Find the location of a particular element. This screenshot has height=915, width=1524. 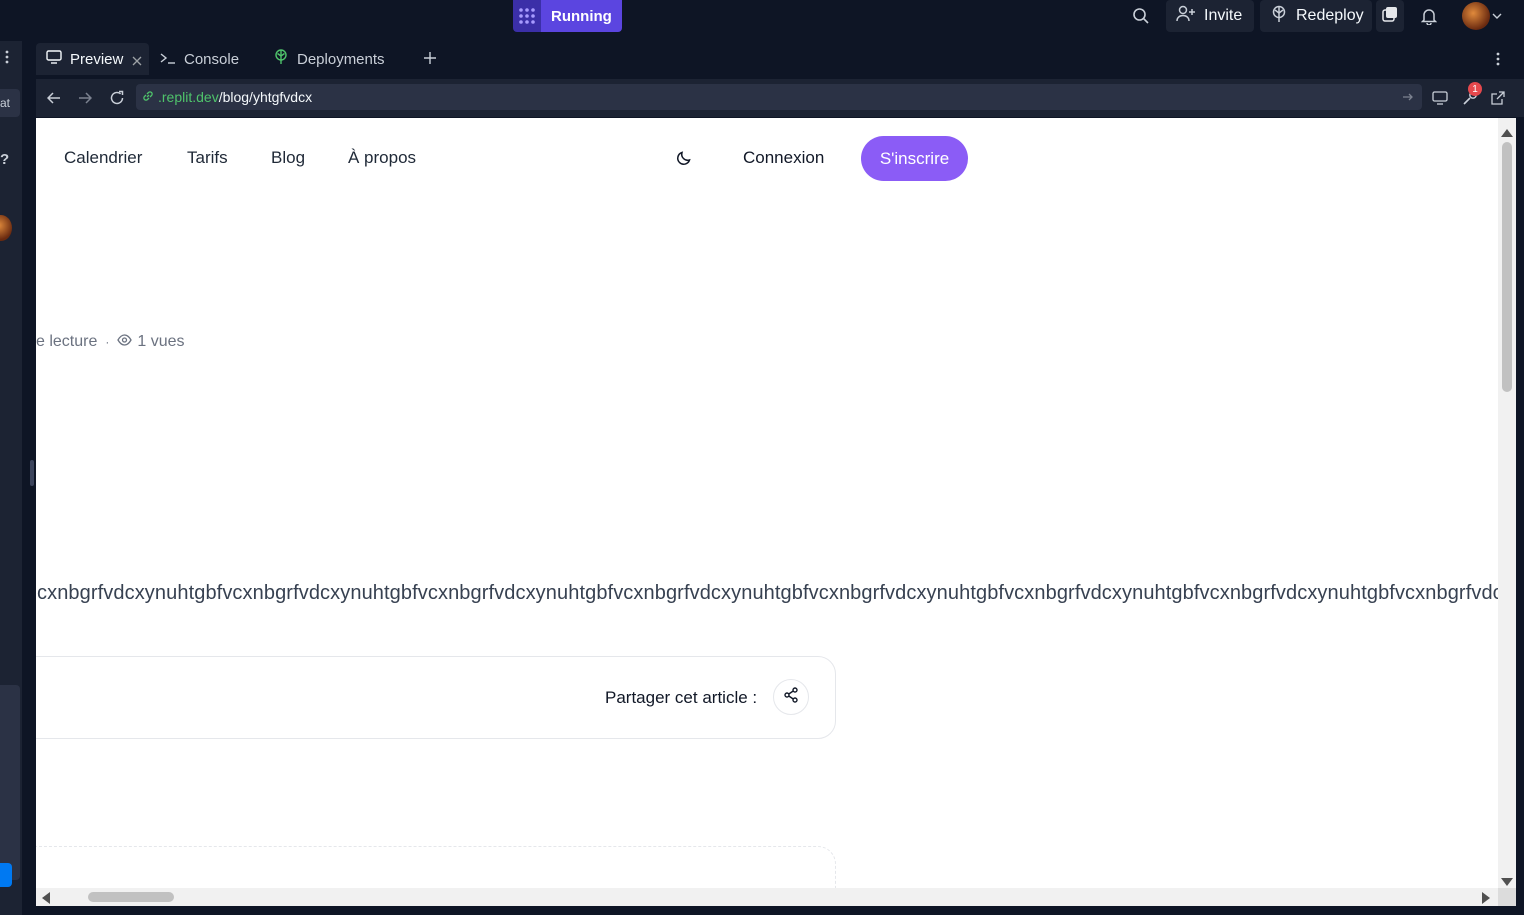

monitor-icon is located at coordinates (54, 59).